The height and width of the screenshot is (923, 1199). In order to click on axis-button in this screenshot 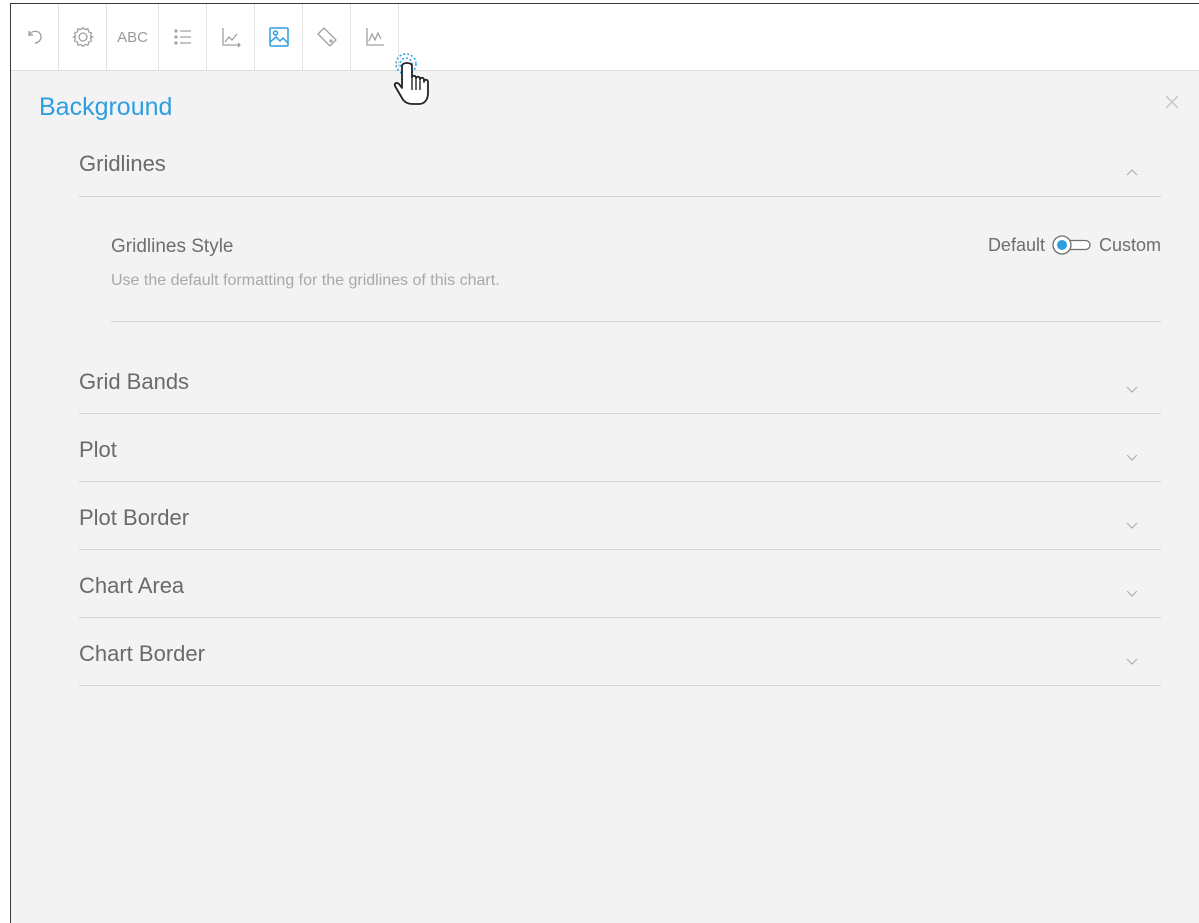, I will do `click(231, 37)`.